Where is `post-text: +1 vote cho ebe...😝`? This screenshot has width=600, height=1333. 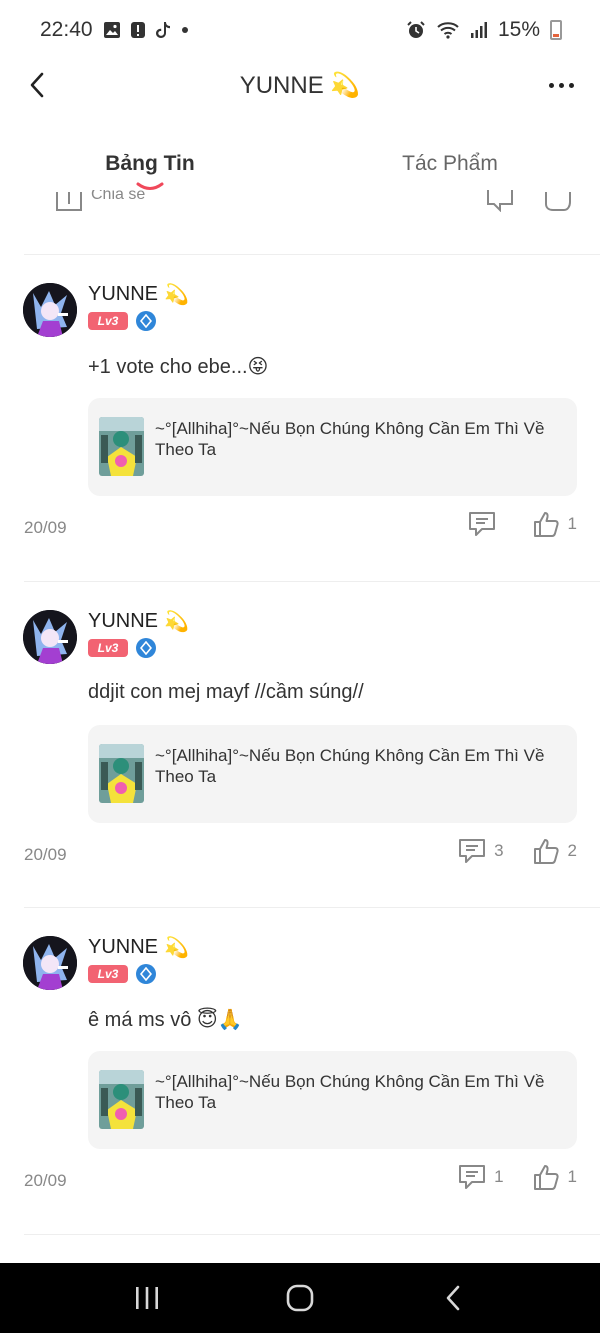
post-text: +1 vote cho ebe...😝 is located at coordinates (178, 367).